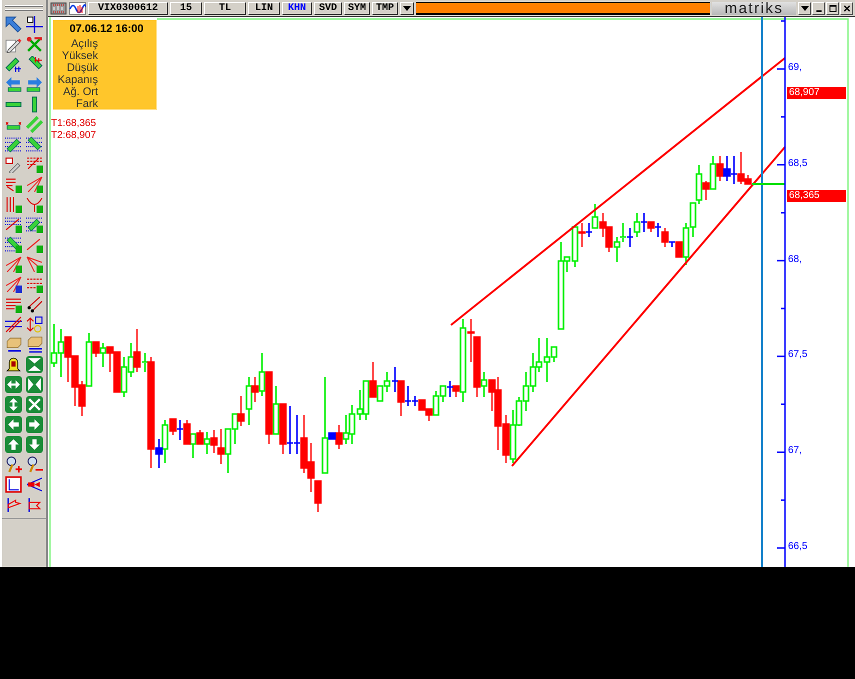 This screenshot has width=855, height=679. I want to click on trend-value-label: T1:68,365, so click(73, 124).